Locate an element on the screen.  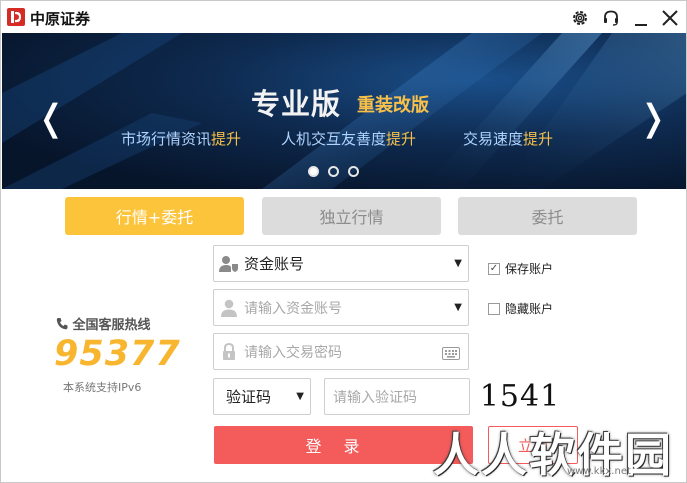
account-input: 请输入资金账号 ▼ is located at coordinates (341, 307).